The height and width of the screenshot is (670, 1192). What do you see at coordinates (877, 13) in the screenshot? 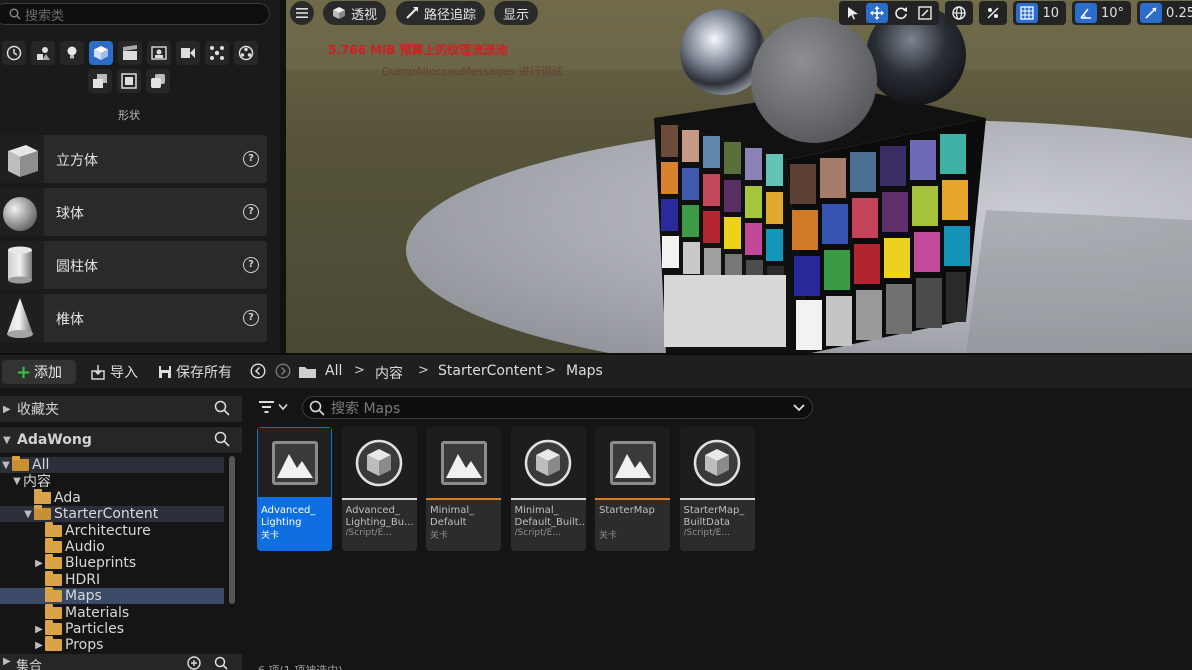
I see `translate-icon` at bounding box center [877, 13].